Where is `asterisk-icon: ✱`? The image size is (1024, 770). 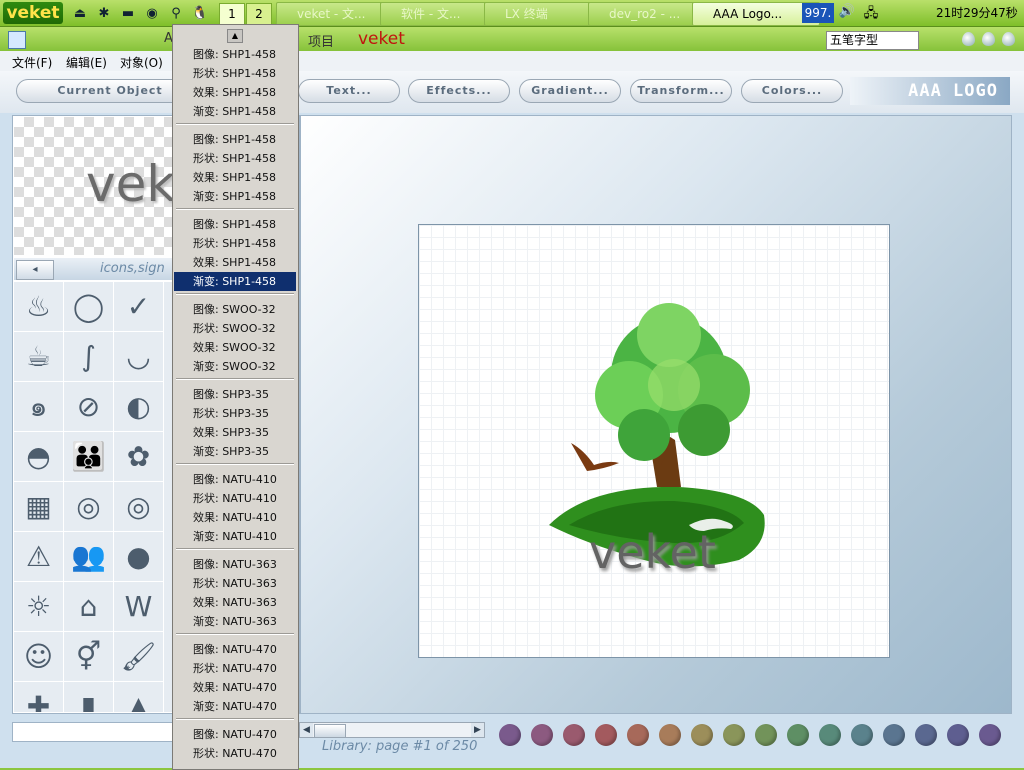
asterisk-icon: ✱ is located at coordinates (104, 13).